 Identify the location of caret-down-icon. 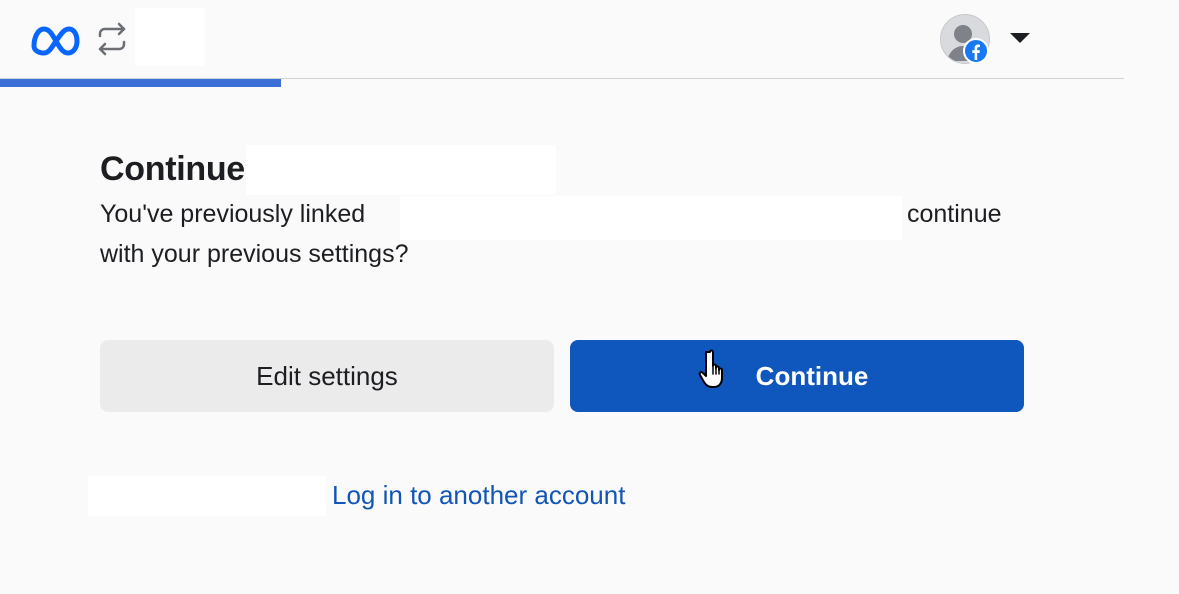
(1020, 38).